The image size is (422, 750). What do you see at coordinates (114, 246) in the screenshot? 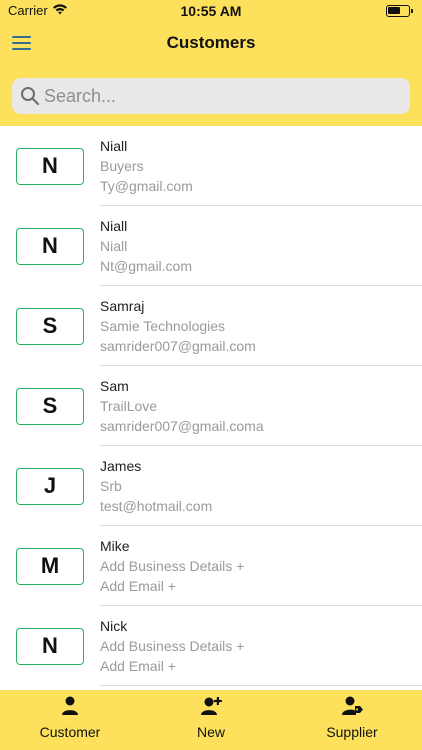
I see `customer-business: Niall` at bounding box center [114, 246].